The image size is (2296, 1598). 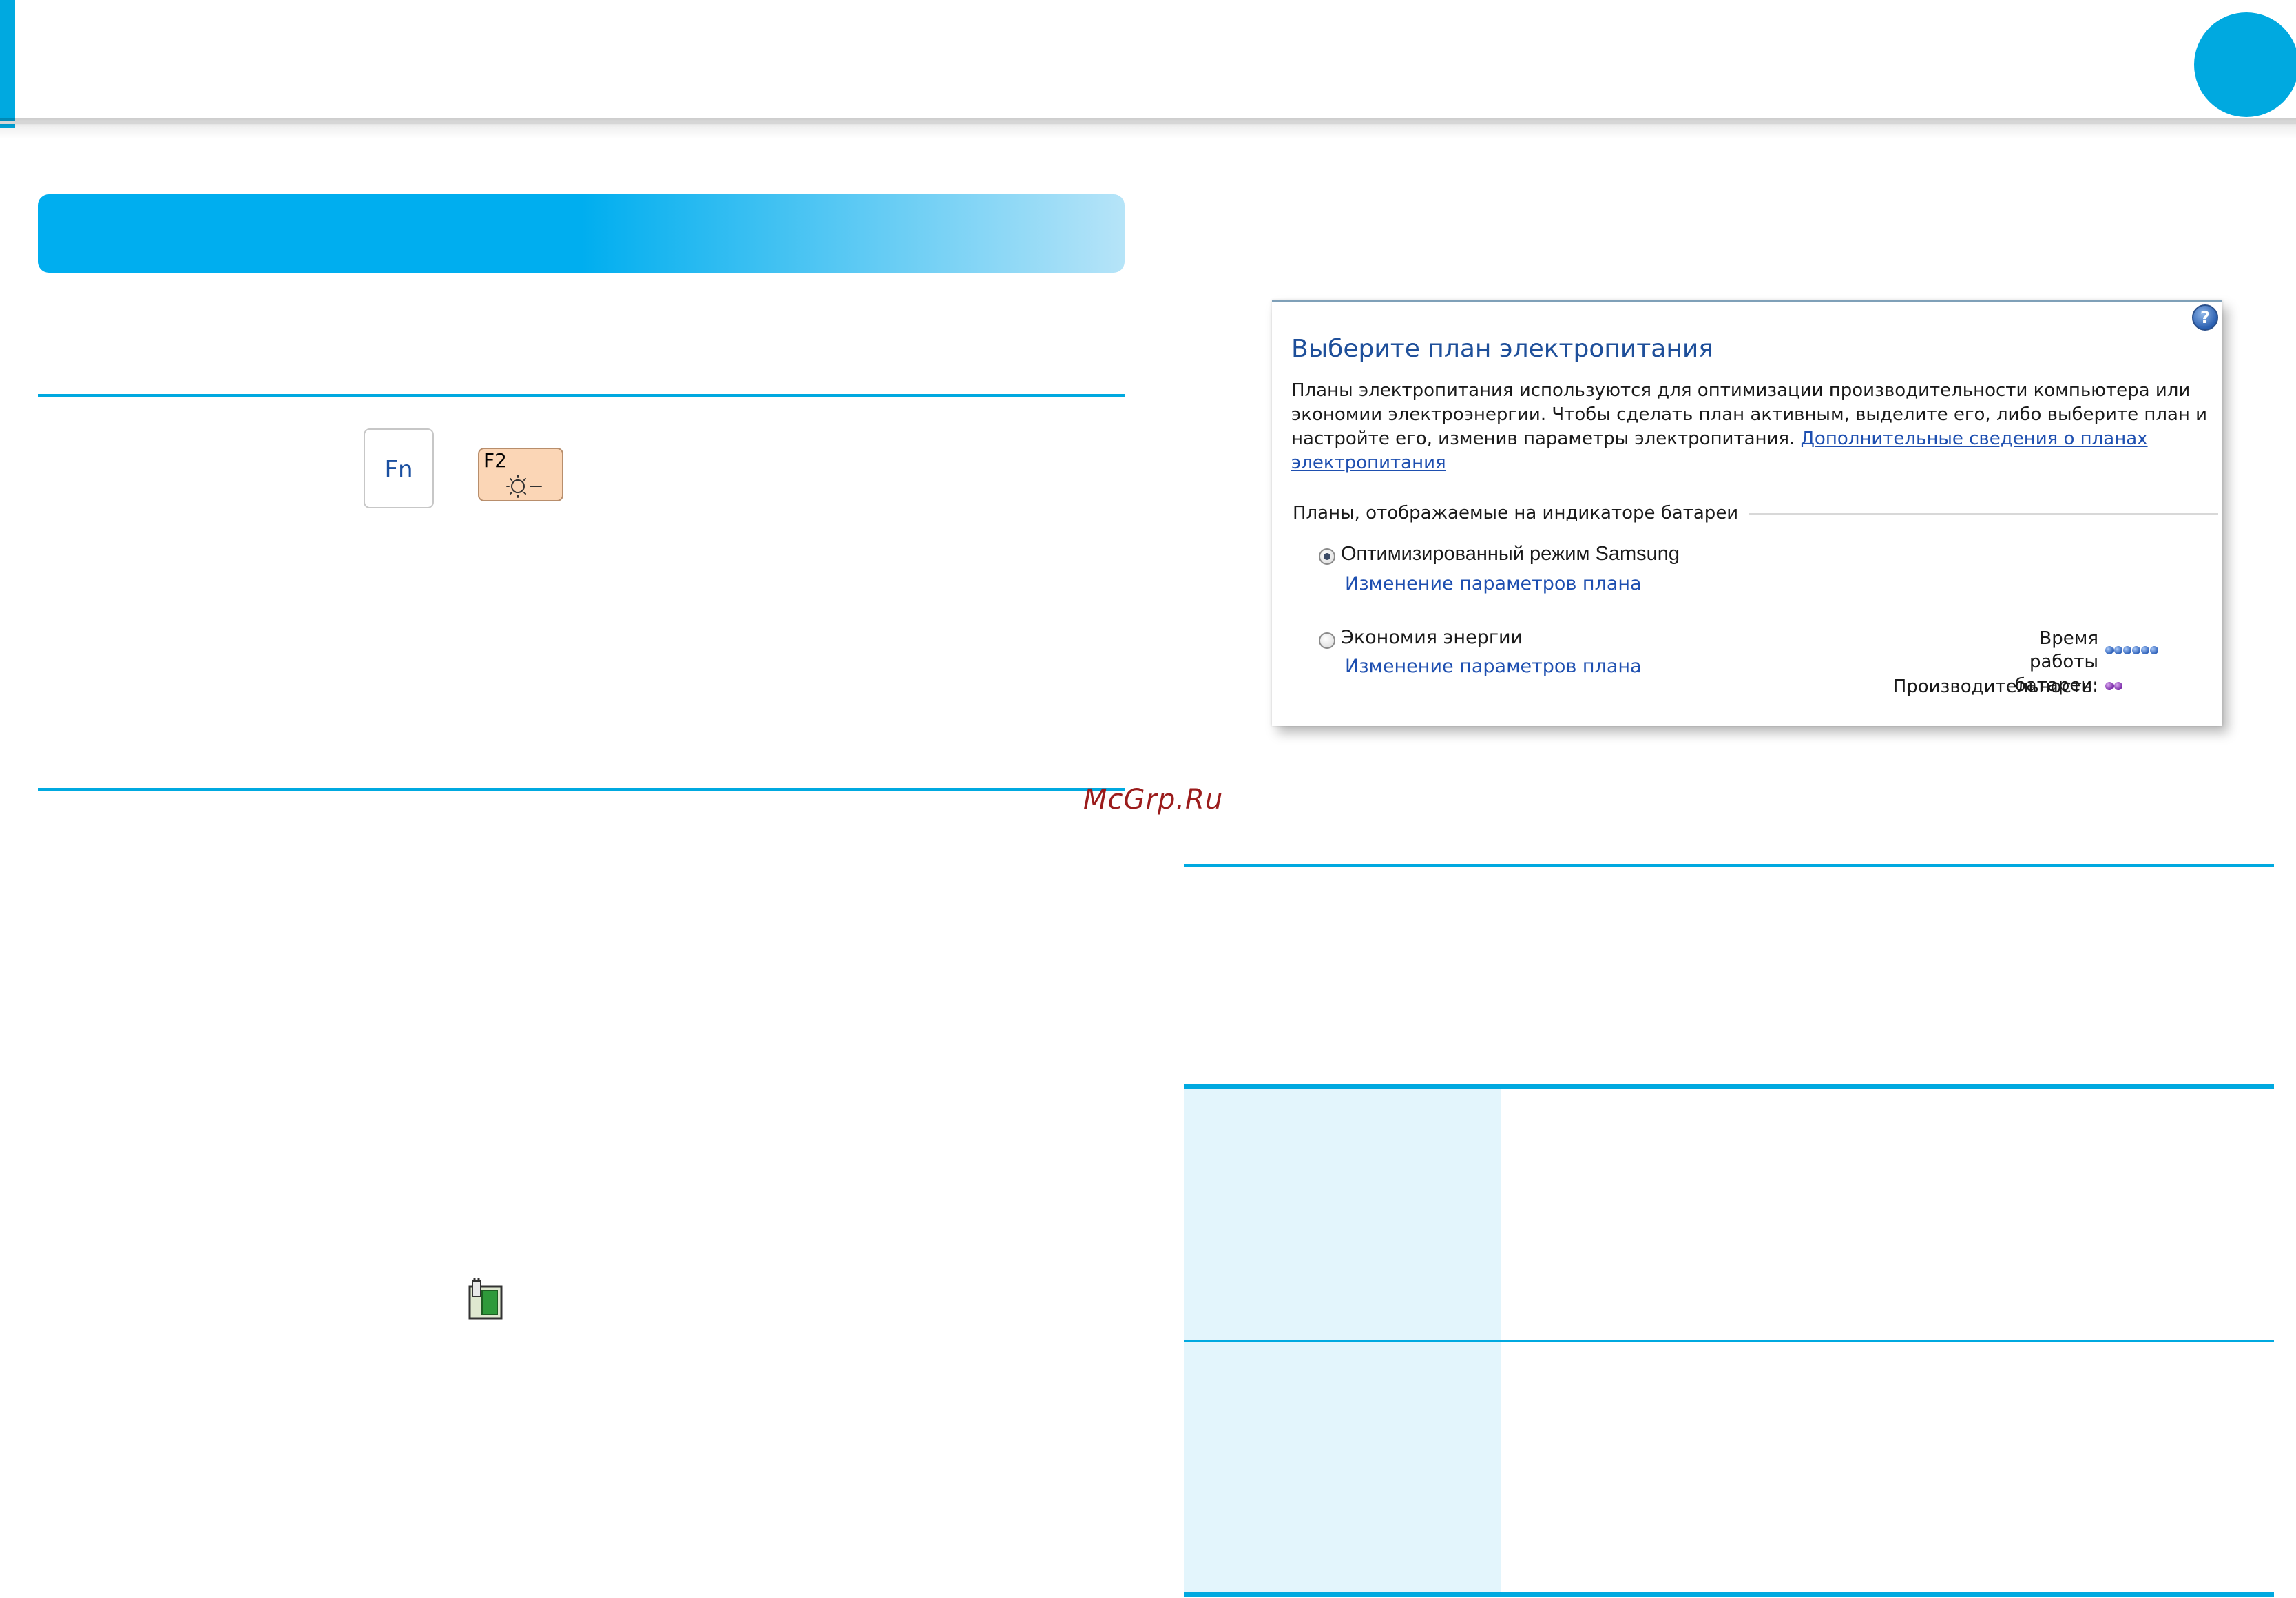 I want to click on header-divider, so click(x=1148, y=122).